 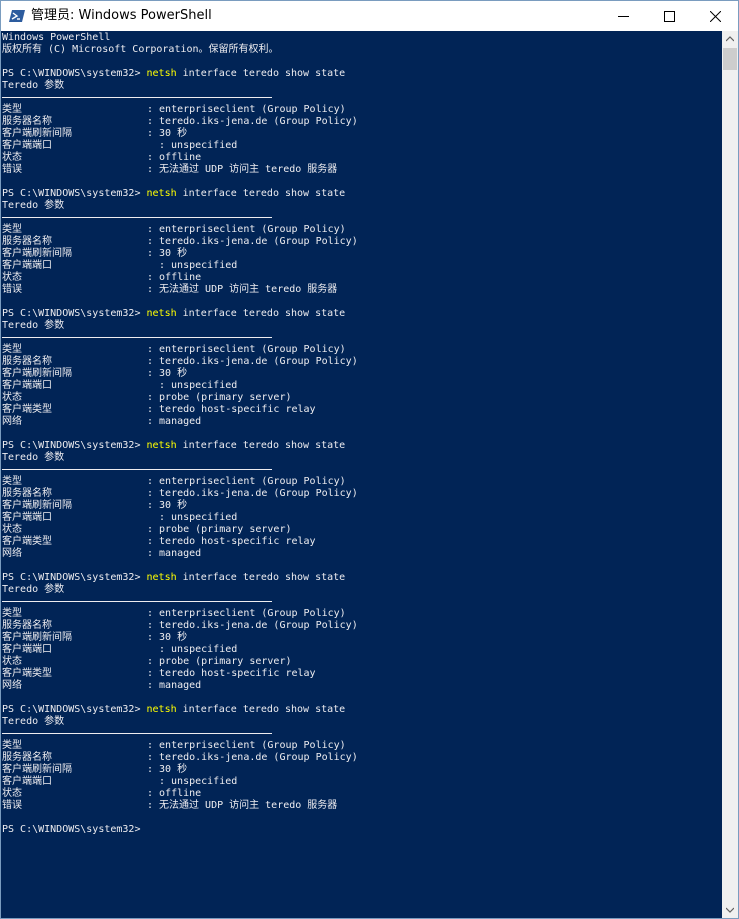 I want to click on chevron-up-icon, so click(x=730, y=39).